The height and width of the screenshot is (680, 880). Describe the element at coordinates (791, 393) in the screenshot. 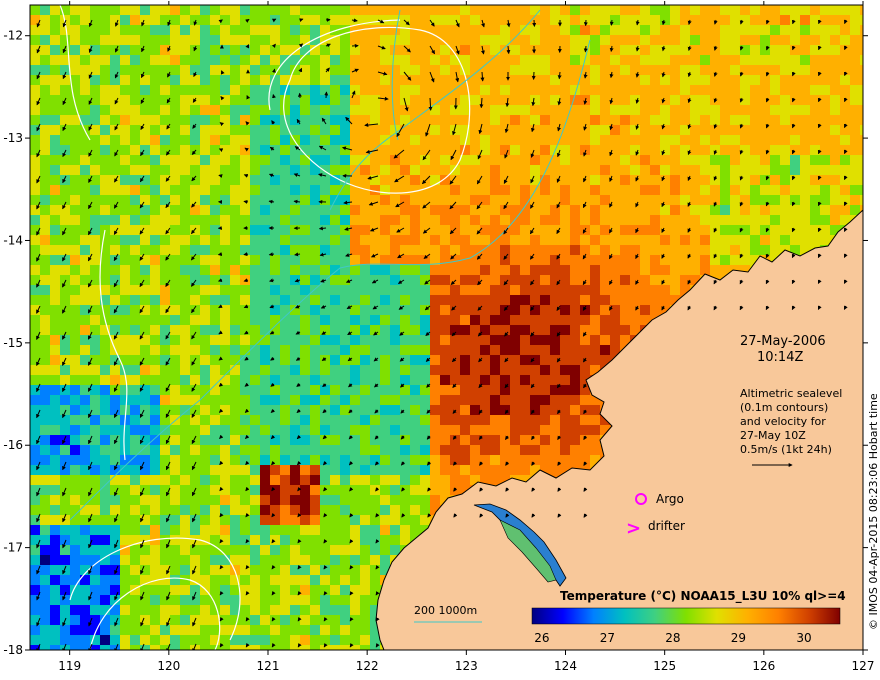

I see `altimetry-line-1: Altimetric sealevel` at that location.